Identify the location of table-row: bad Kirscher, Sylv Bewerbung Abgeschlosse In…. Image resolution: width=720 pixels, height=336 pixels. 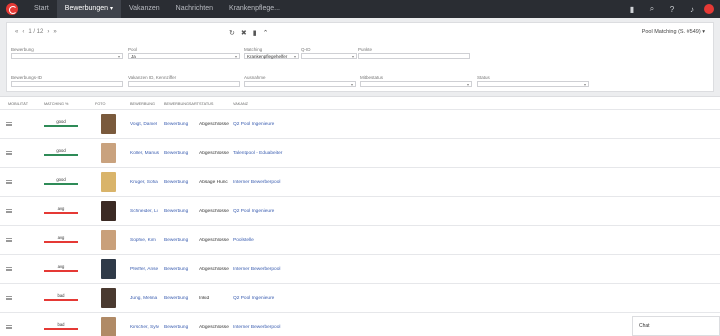
(360, 324).